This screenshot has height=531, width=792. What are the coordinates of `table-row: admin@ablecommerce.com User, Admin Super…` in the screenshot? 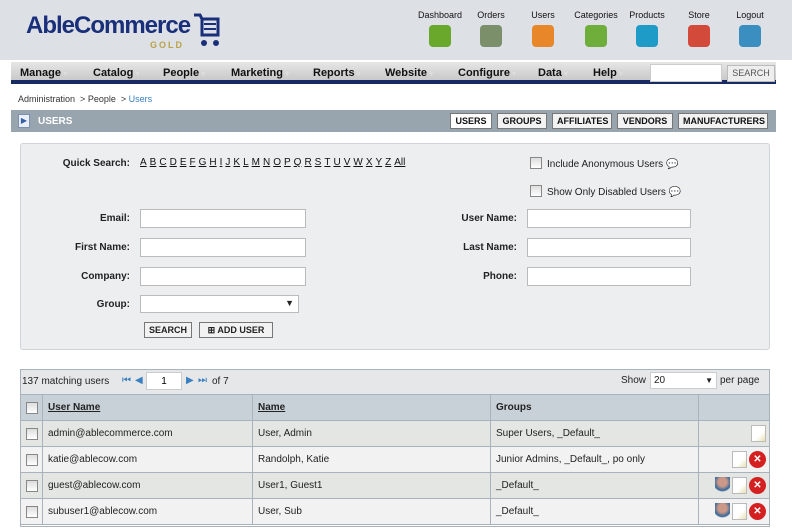 It's located at (395, 433).